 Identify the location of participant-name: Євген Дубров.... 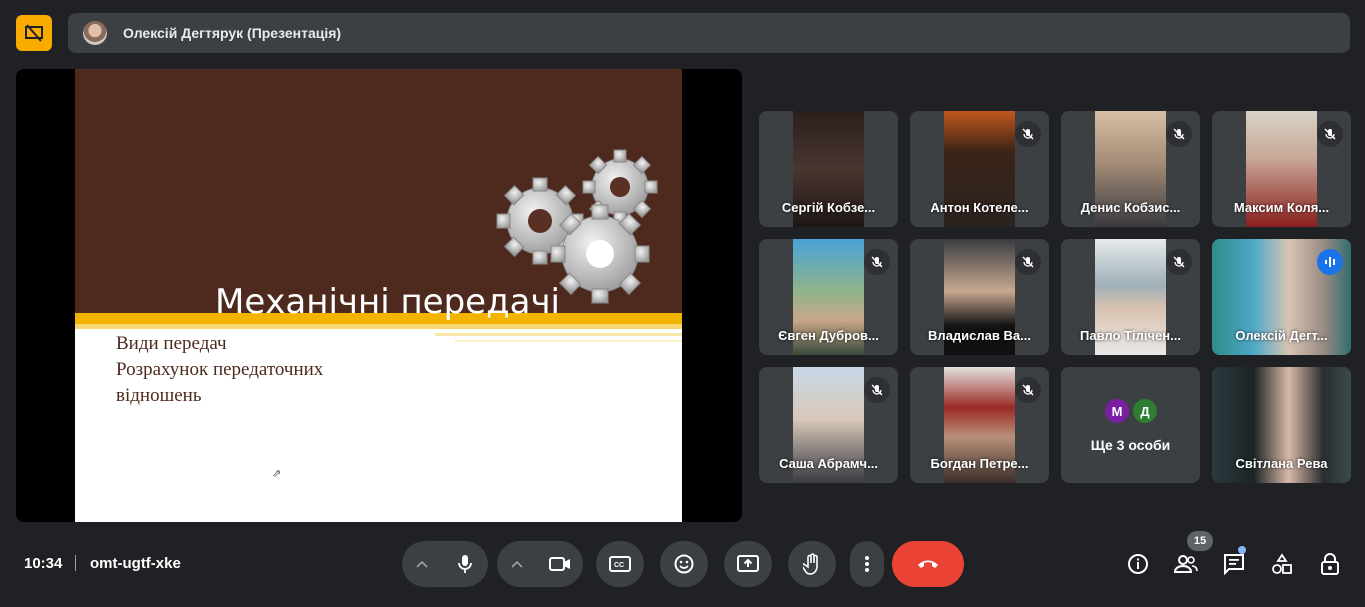
(828, 335).